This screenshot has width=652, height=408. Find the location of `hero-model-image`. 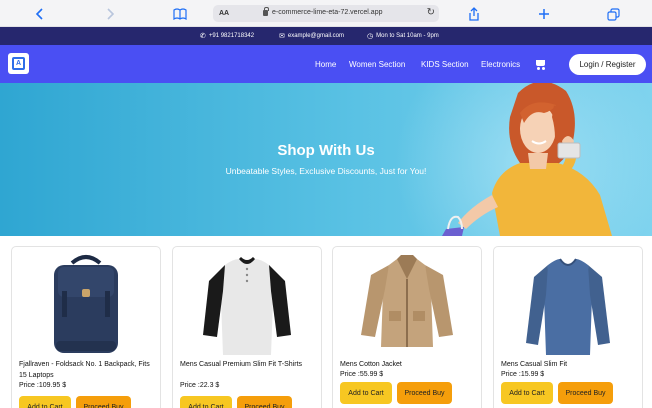

hero-model-image is located at coordinates (527, 159).